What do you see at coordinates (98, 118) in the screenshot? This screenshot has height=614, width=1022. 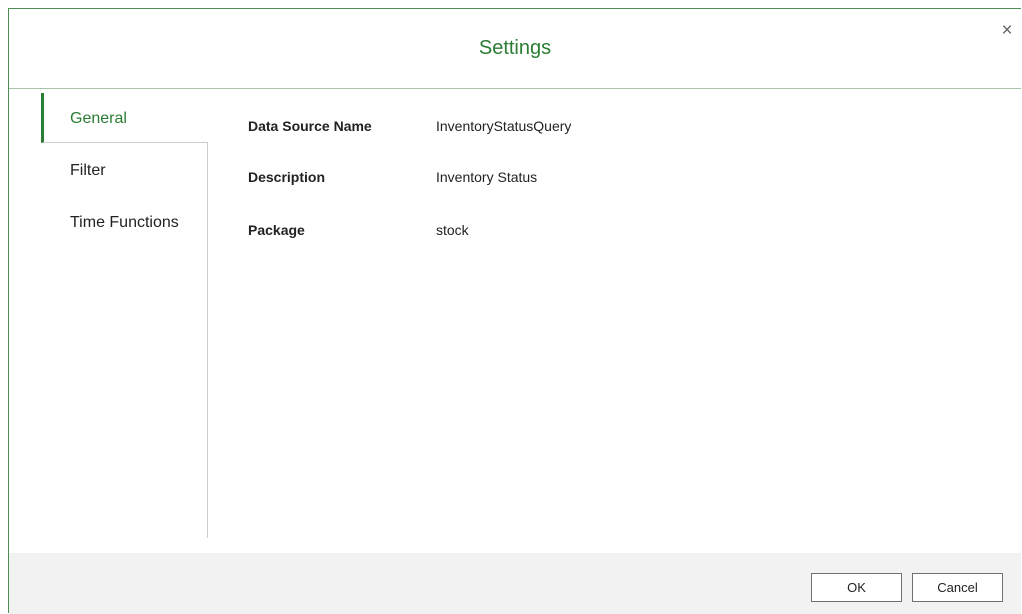 I see `sidebar-item-label: General` at bounding box center [98, 118].